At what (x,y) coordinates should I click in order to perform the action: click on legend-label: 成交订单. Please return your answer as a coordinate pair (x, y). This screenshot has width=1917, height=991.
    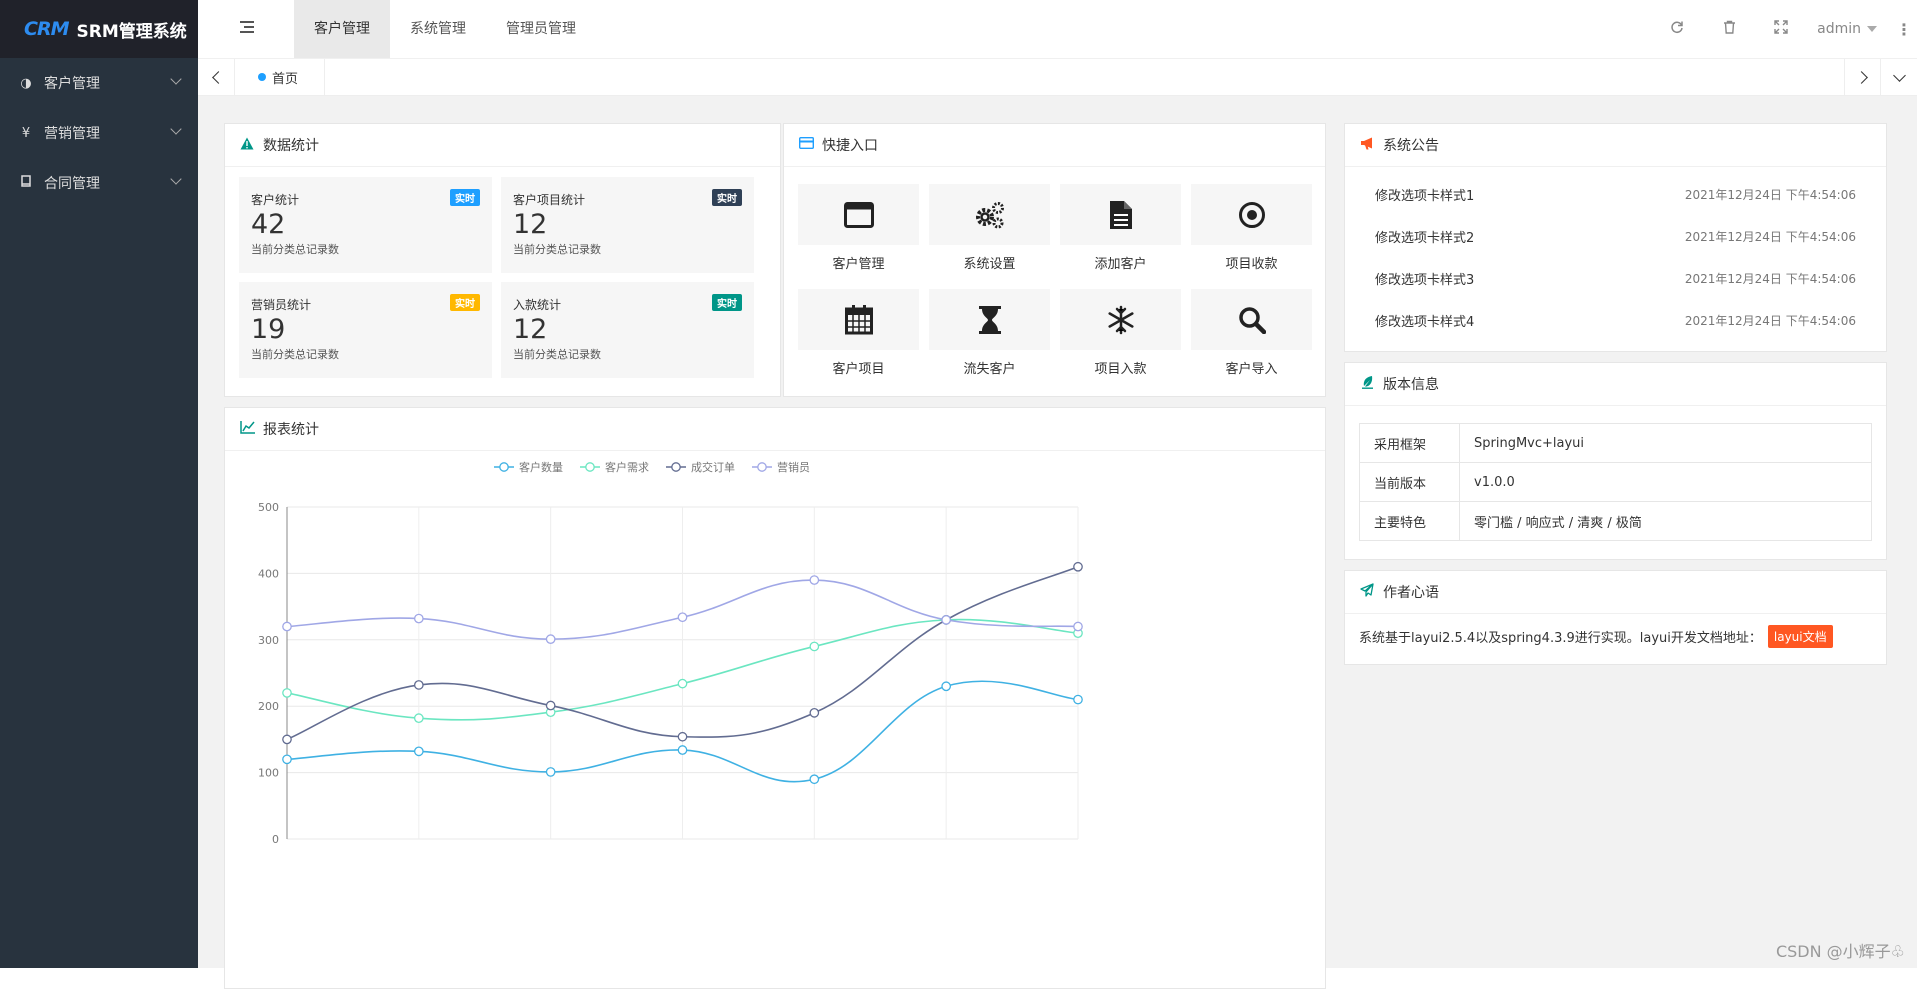
    Looking at the image, I should click on (713, 467).